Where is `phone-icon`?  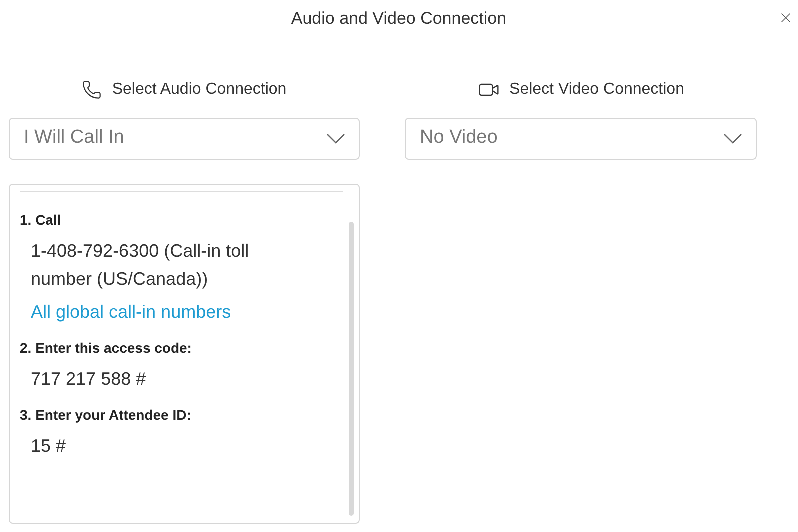
phone-icon is located at coordinates (92, 90).